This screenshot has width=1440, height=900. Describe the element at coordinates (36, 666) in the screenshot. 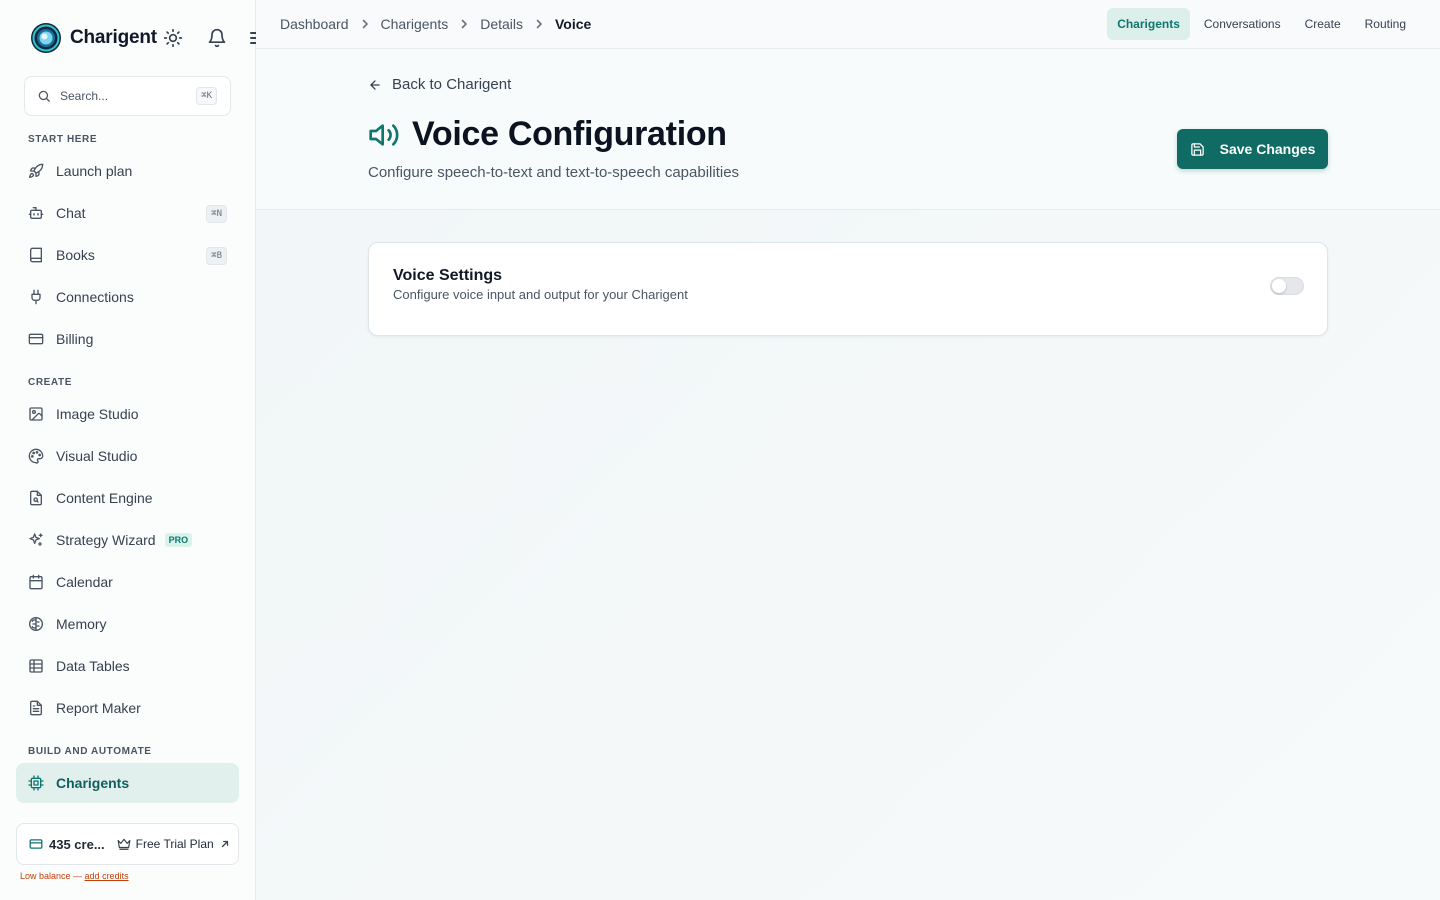

I see `table-icon` at that location.